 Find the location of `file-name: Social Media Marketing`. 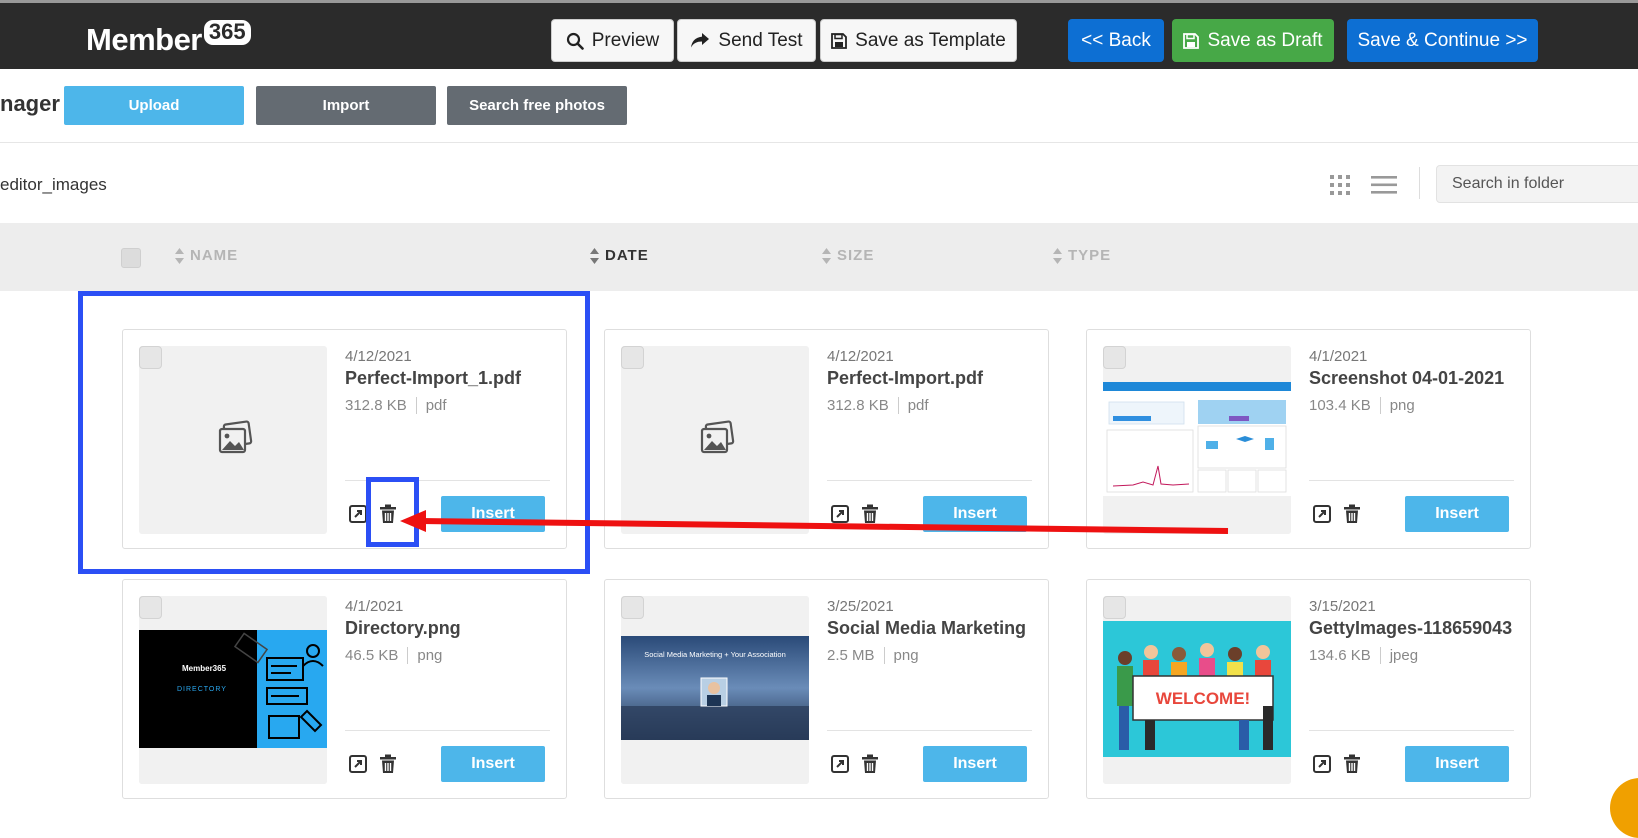

file-name: Social Media Marketing is located at coordinates (927, 628).